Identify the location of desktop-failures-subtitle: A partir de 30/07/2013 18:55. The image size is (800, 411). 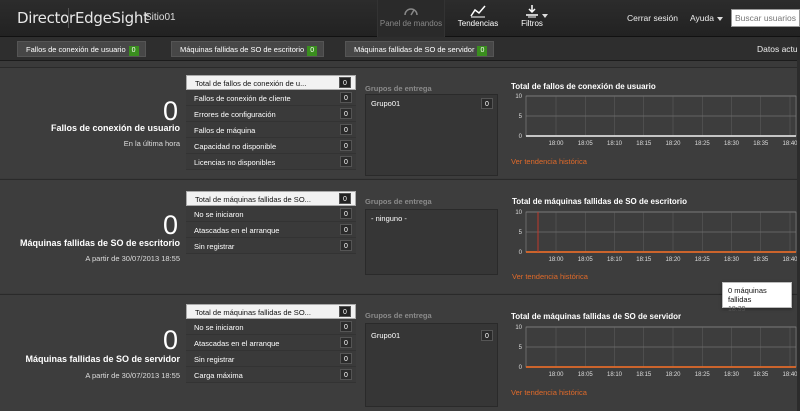
(132, 258).